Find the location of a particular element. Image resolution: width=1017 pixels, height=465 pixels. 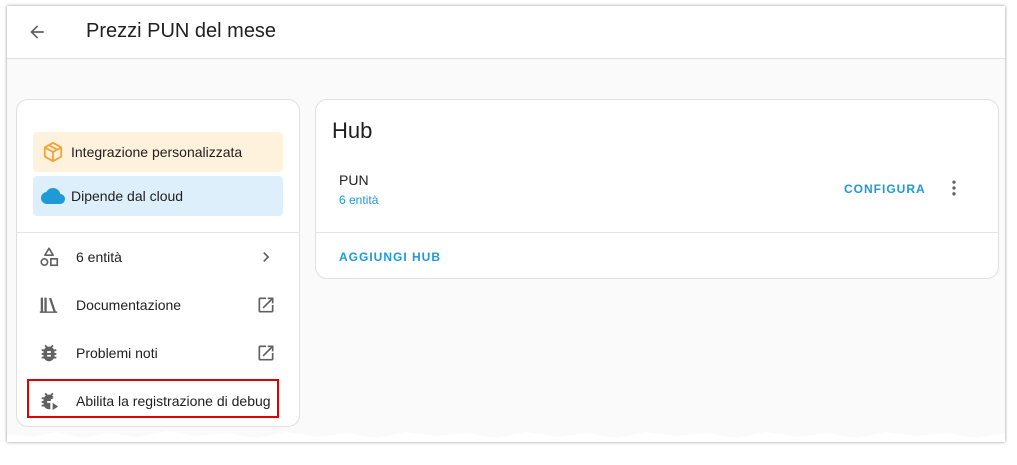

dots-vertical-icon is located at coordinates (954, 188).